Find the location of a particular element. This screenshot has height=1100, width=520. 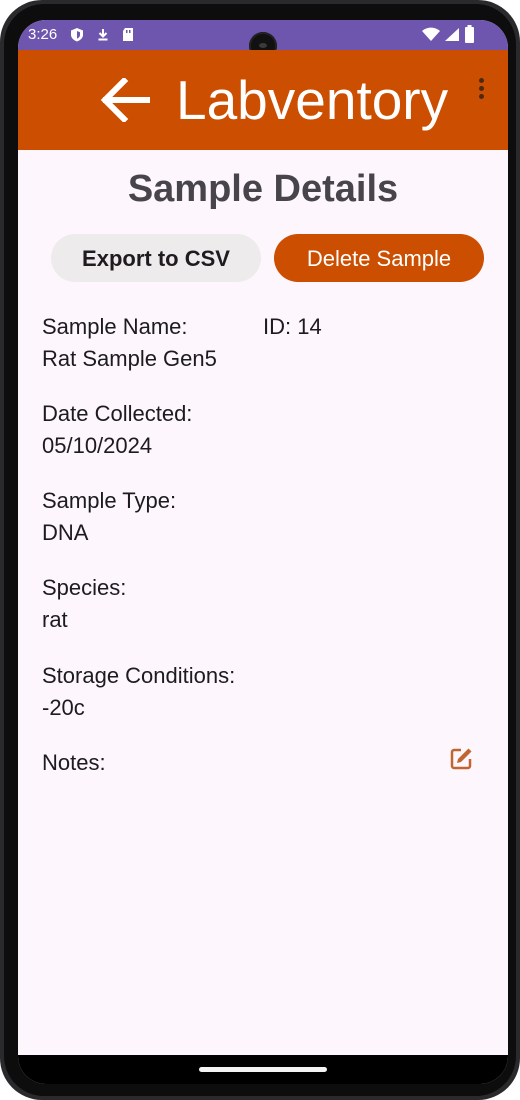

delete-sample-button: Delete Sample is located at coordinates (379, 258).